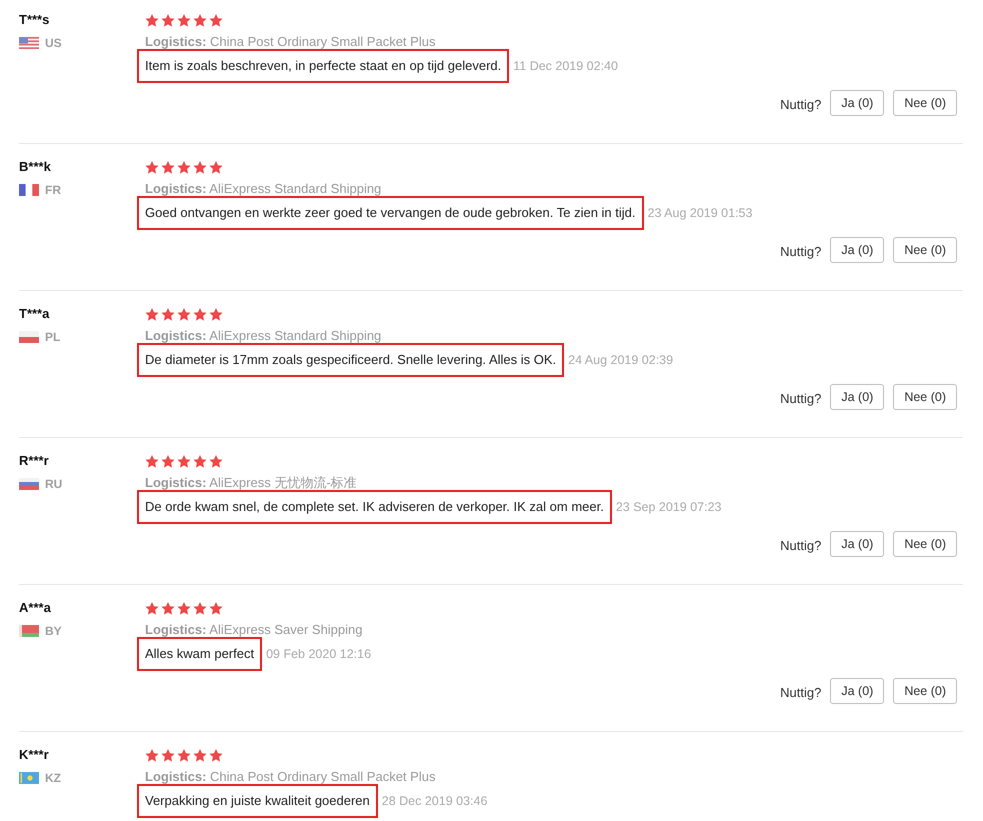 This screenshot has height=821, width=983. What do you see at coordinates (669, 507) in the screenshot?
I see `review-date: 23 Sep 2019 07:23` at bounding box center [669, 507].